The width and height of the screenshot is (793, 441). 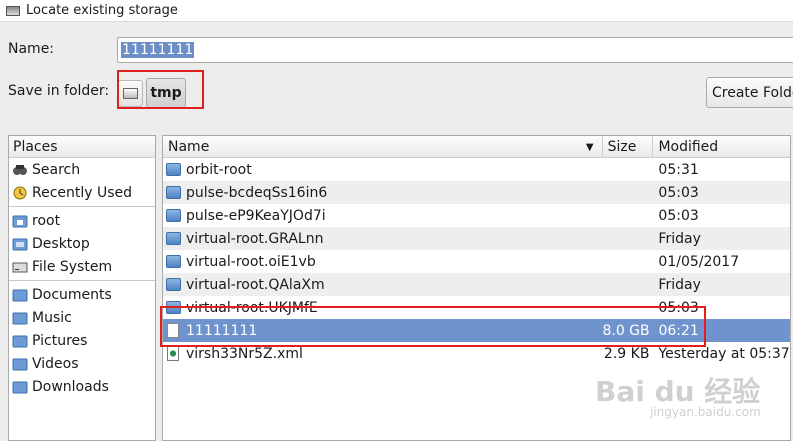 I want to click on watermark: Bai du 经验, so click(x=678, y=391).